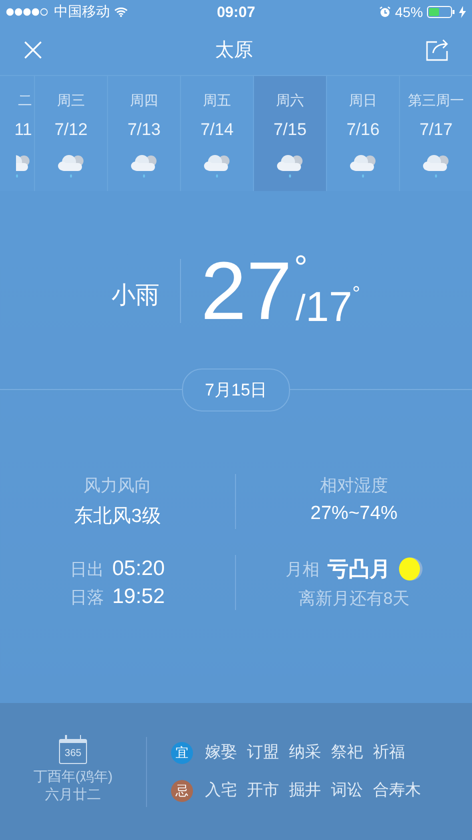  I want to click on almanac-item: 祭祀, so click(347, 752).